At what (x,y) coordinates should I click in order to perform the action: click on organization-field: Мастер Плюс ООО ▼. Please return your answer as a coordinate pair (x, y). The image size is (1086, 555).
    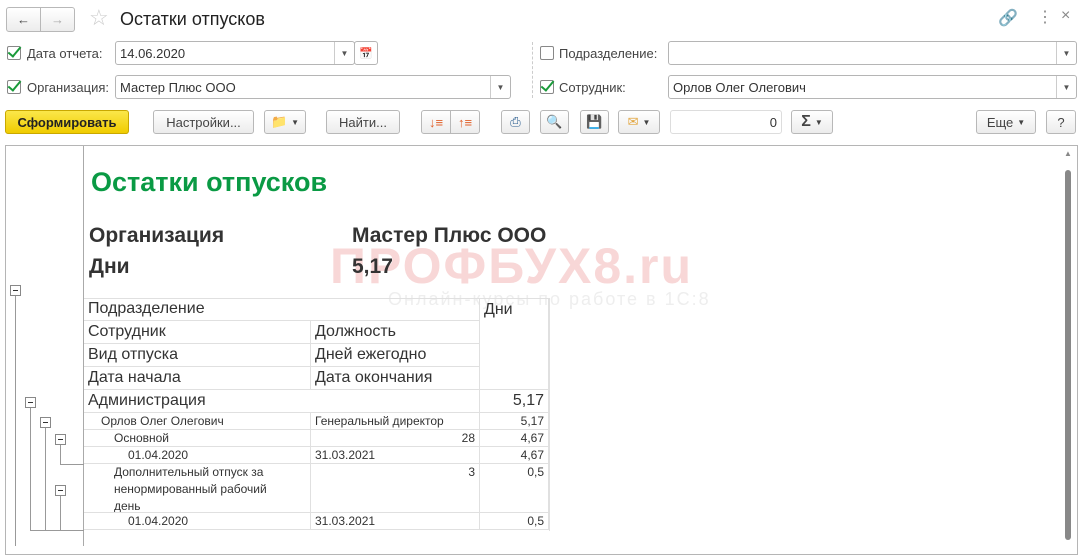
    Looking at the image, I should click on (313, 87).